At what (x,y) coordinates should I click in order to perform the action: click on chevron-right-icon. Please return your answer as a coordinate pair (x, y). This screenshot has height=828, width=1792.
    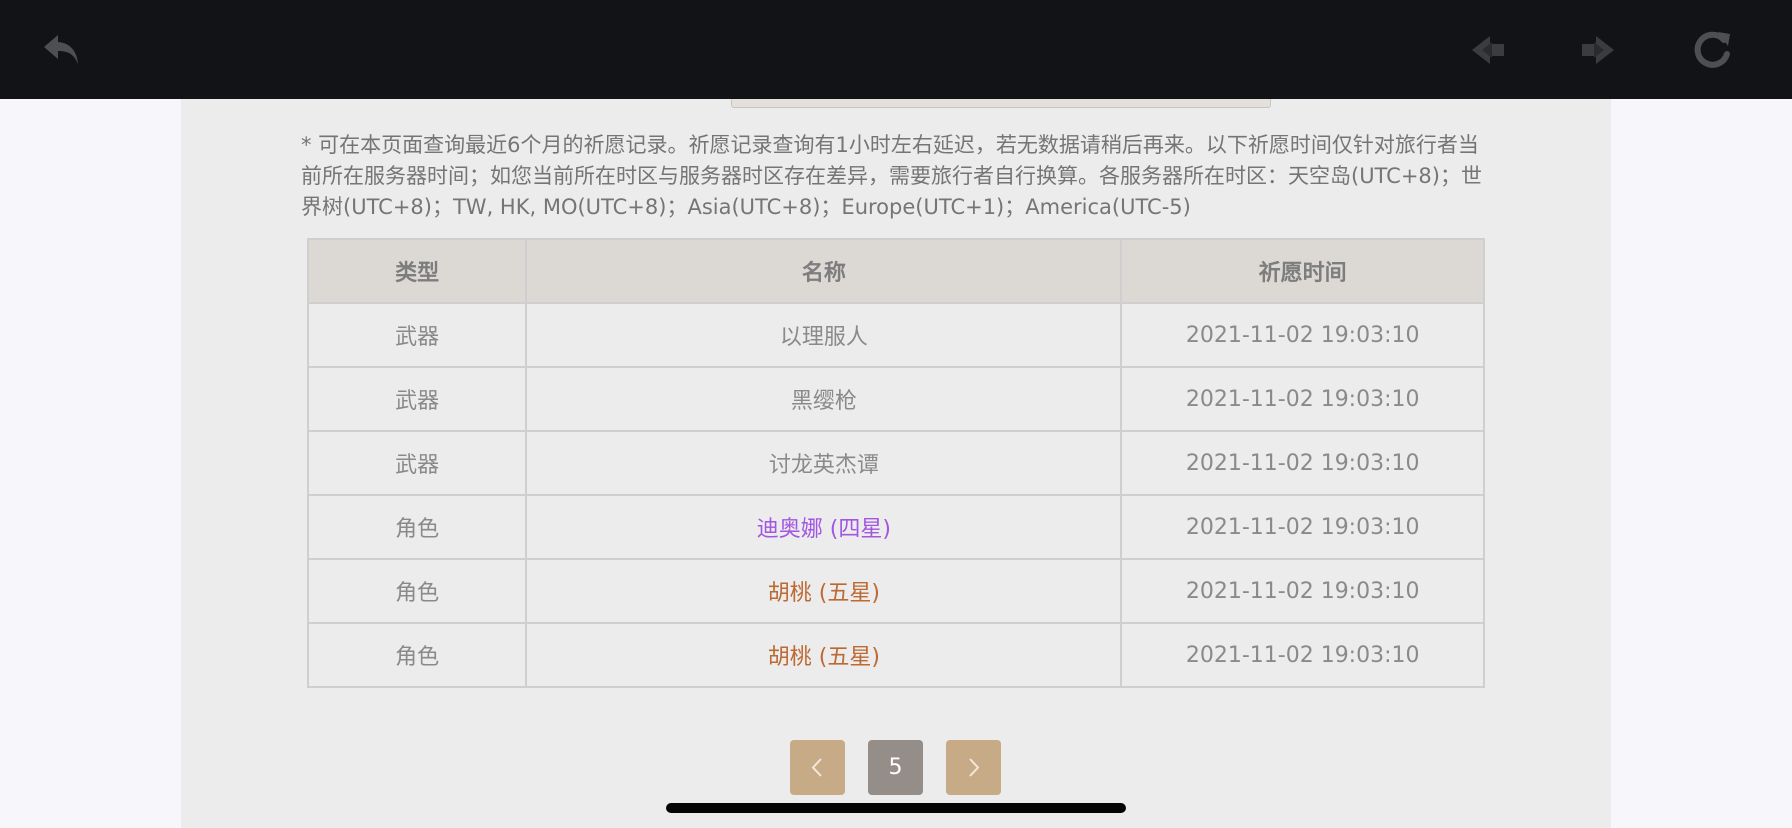
    Looking at the image, I should click on (973, 767).